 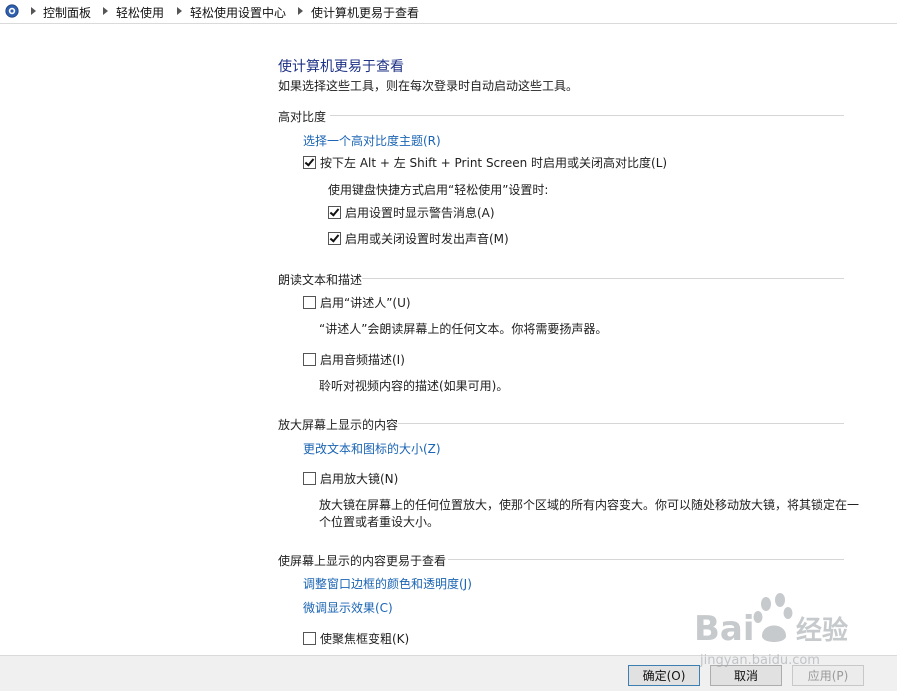 What do you see at coordinates (338, 425) in the screenshot?
I see `section-header-magnify: 放大屏幕上显示的内容` at bounding box center [338, 425].